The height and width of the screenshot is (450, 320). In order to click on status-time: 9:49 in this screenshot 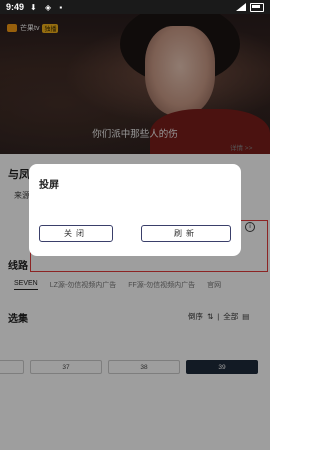, I will do `click(15, 7)`.